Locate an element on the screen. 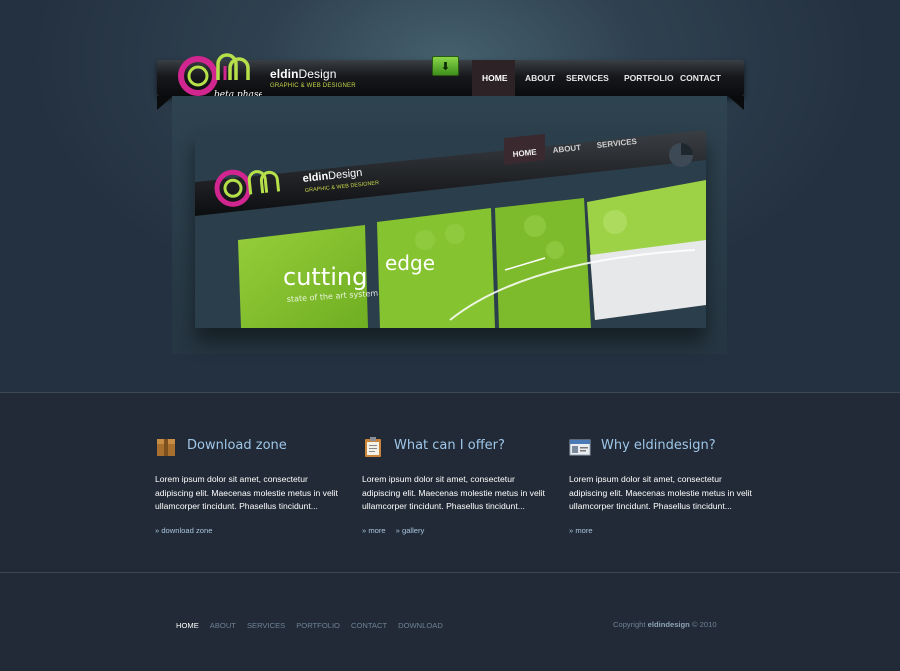 The width and height of the screenshot is (900, 671). main-nav: HOME ABOUT SERVICES PORTFOLIO CONTACT is located at coordinates (596, 78).